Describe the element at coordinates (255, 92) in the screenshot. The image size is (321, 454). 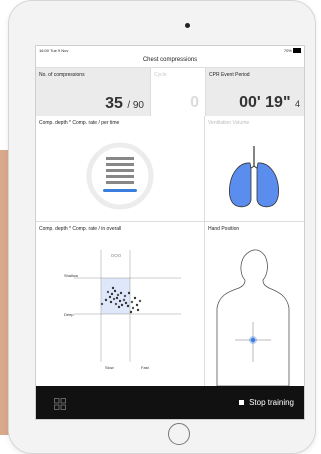
I see `event-period-card: CPR Event Period 00' 19" 4` at that location.